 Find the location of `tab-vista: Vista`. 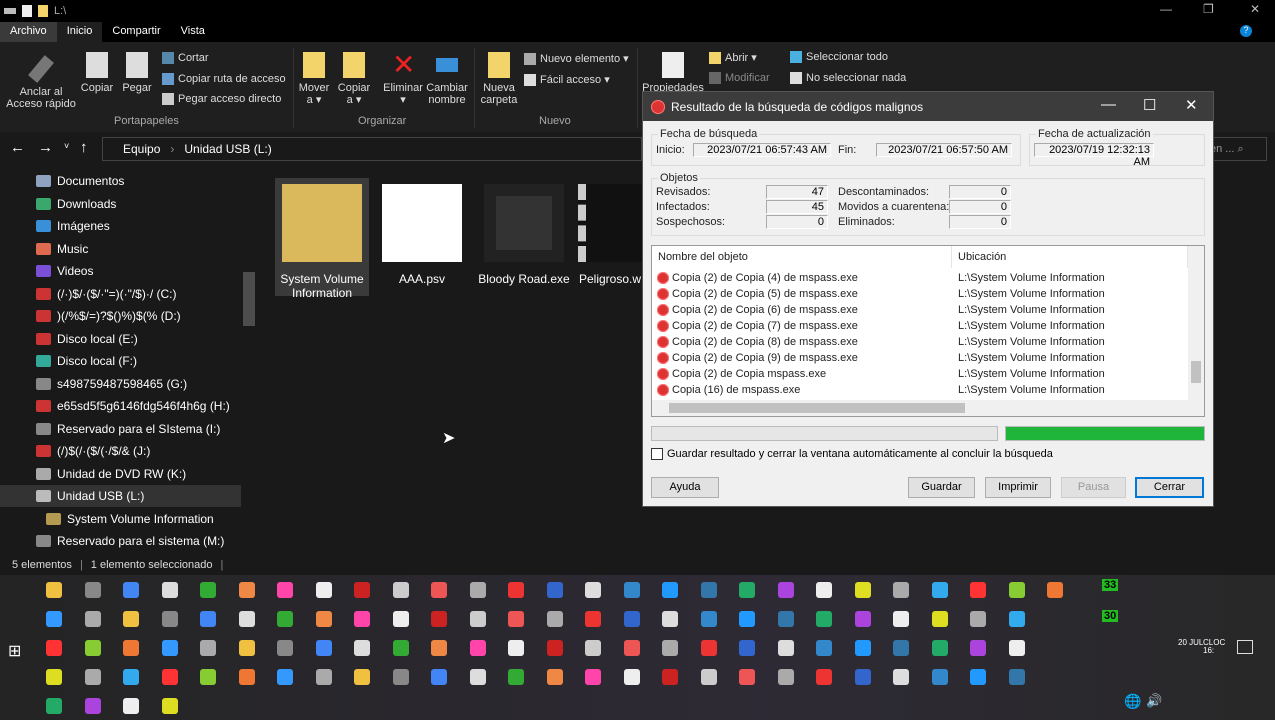

tab-vista: Vista is located at coordinates (193, 32).